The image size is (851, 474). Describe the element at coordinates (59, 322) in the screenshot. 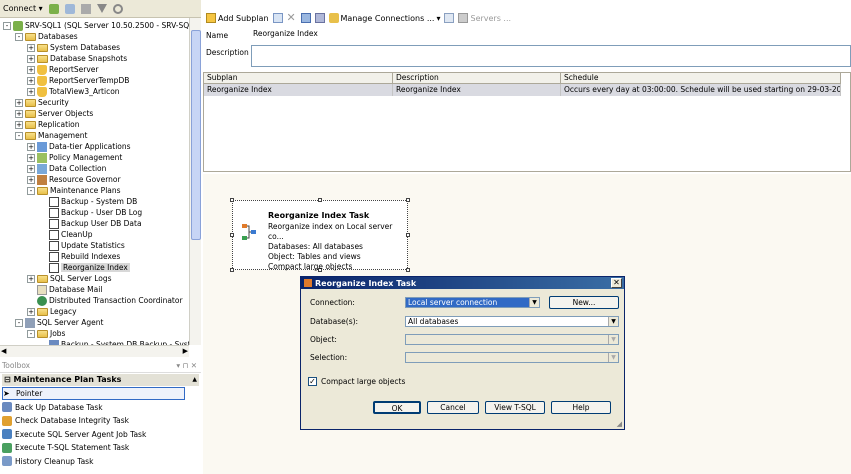

I see `tree-node: - SQL Server Agent` at that location.